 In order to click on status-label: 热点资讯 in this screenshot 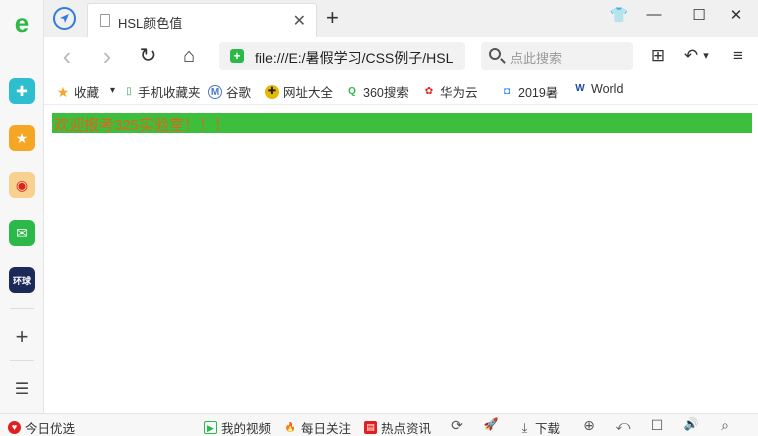, I will do `click(406, 429)`.